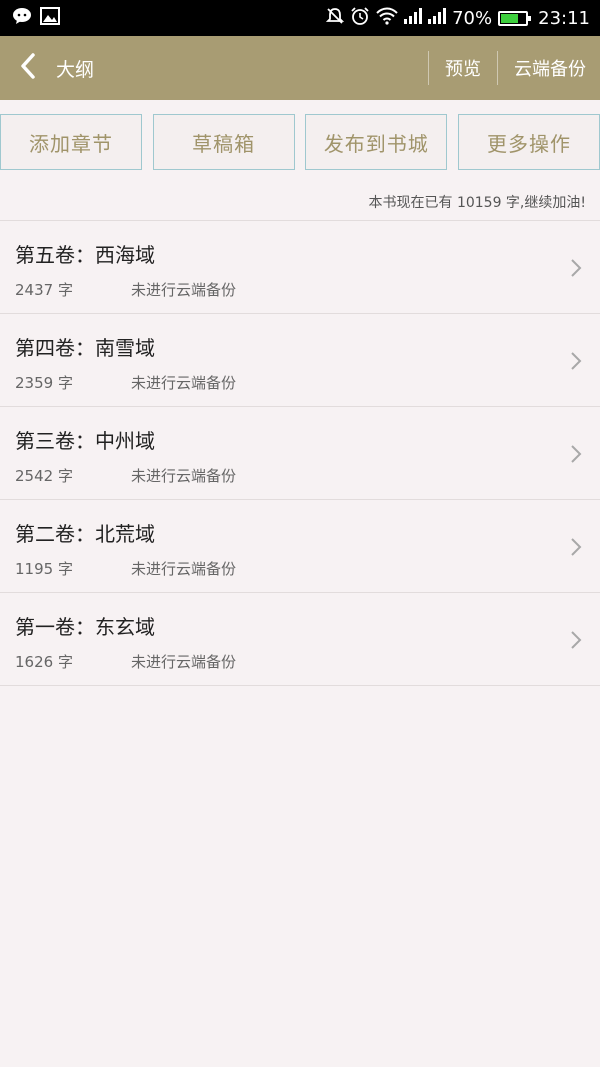 The image size is (600, 1067). Describe the element at coordinates (463, 68) in the screenshot. I see `preview-button: 预览` at that location.